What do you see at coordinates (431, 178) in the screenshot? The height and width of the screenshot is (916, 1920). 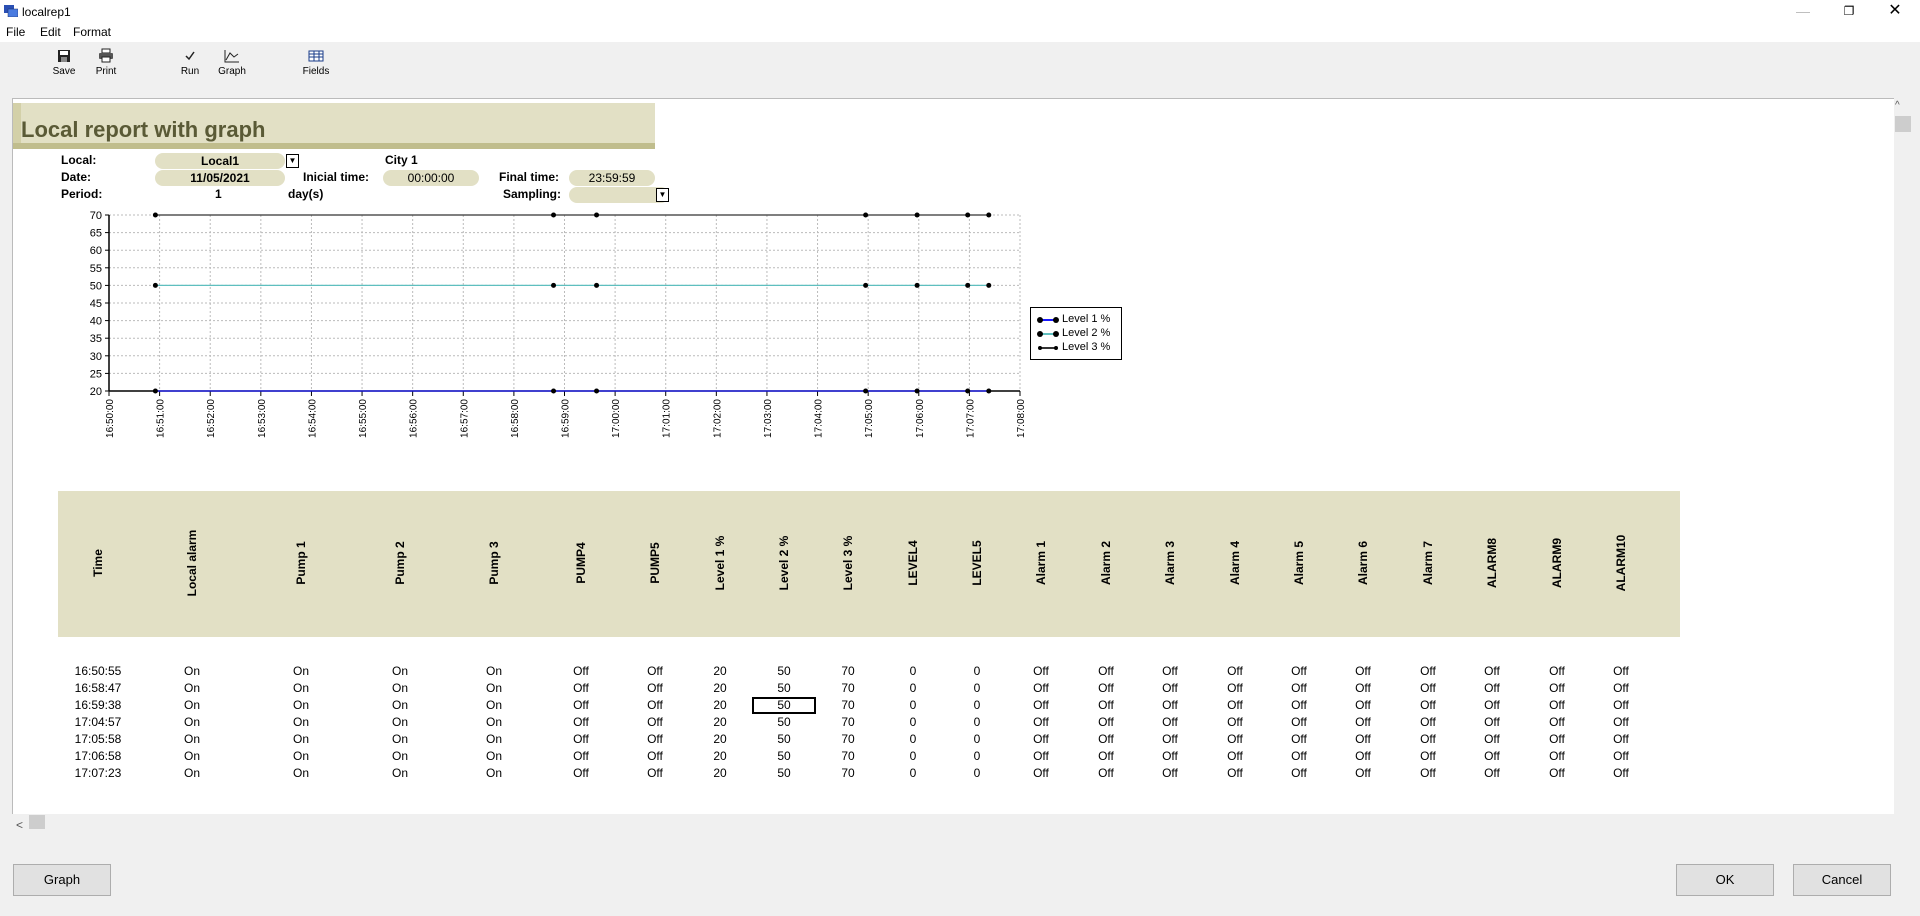 I see `initial-time-field: 00:00:00` at bounding box center [431, 178].